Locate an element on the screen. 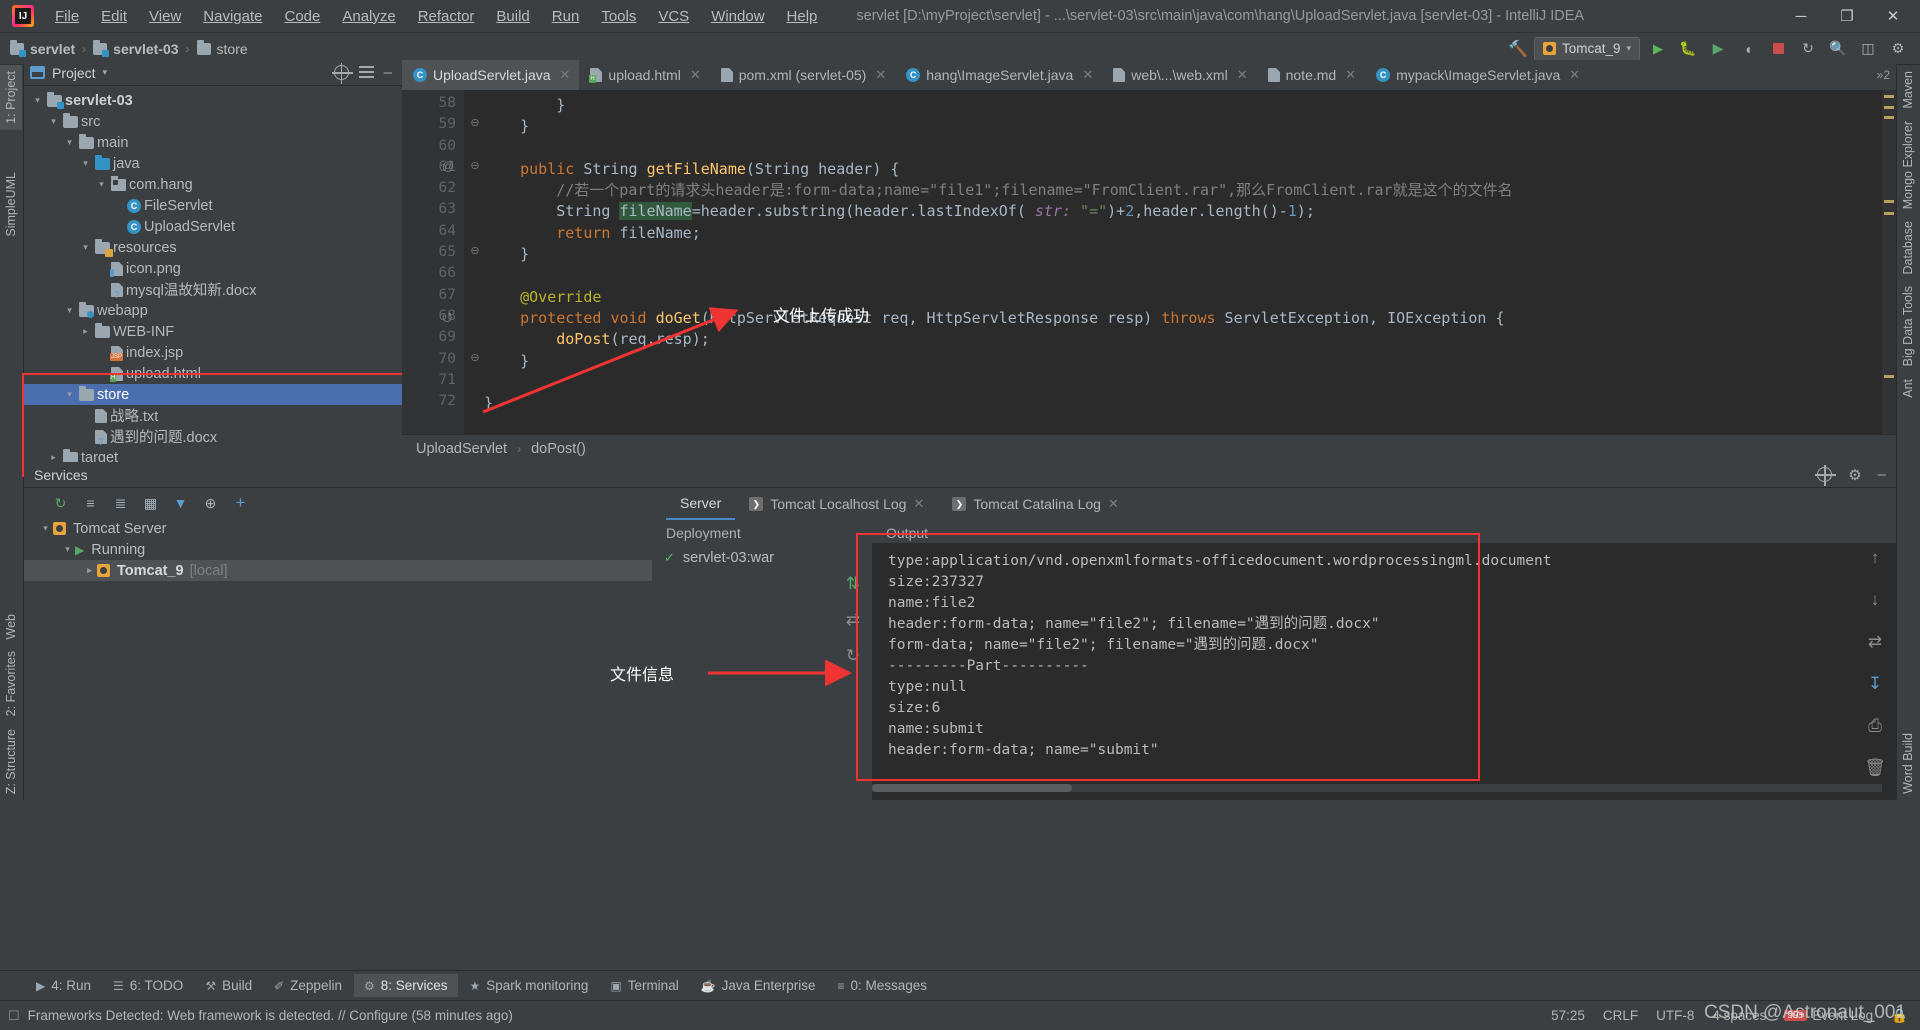  run-with-coverage-button: ▶ is located at coordinates (1718, 49).